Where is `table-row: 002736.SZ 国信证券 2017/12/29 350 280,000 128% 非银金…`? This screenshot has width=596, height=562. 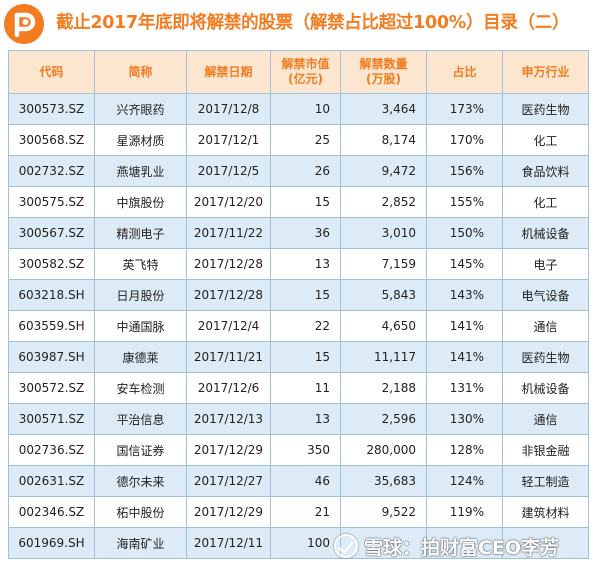 table-row: 002736.SZ 国信证券 2017/12/29 350 280,000 128% 非银金… is located at coordinates (298, 450).